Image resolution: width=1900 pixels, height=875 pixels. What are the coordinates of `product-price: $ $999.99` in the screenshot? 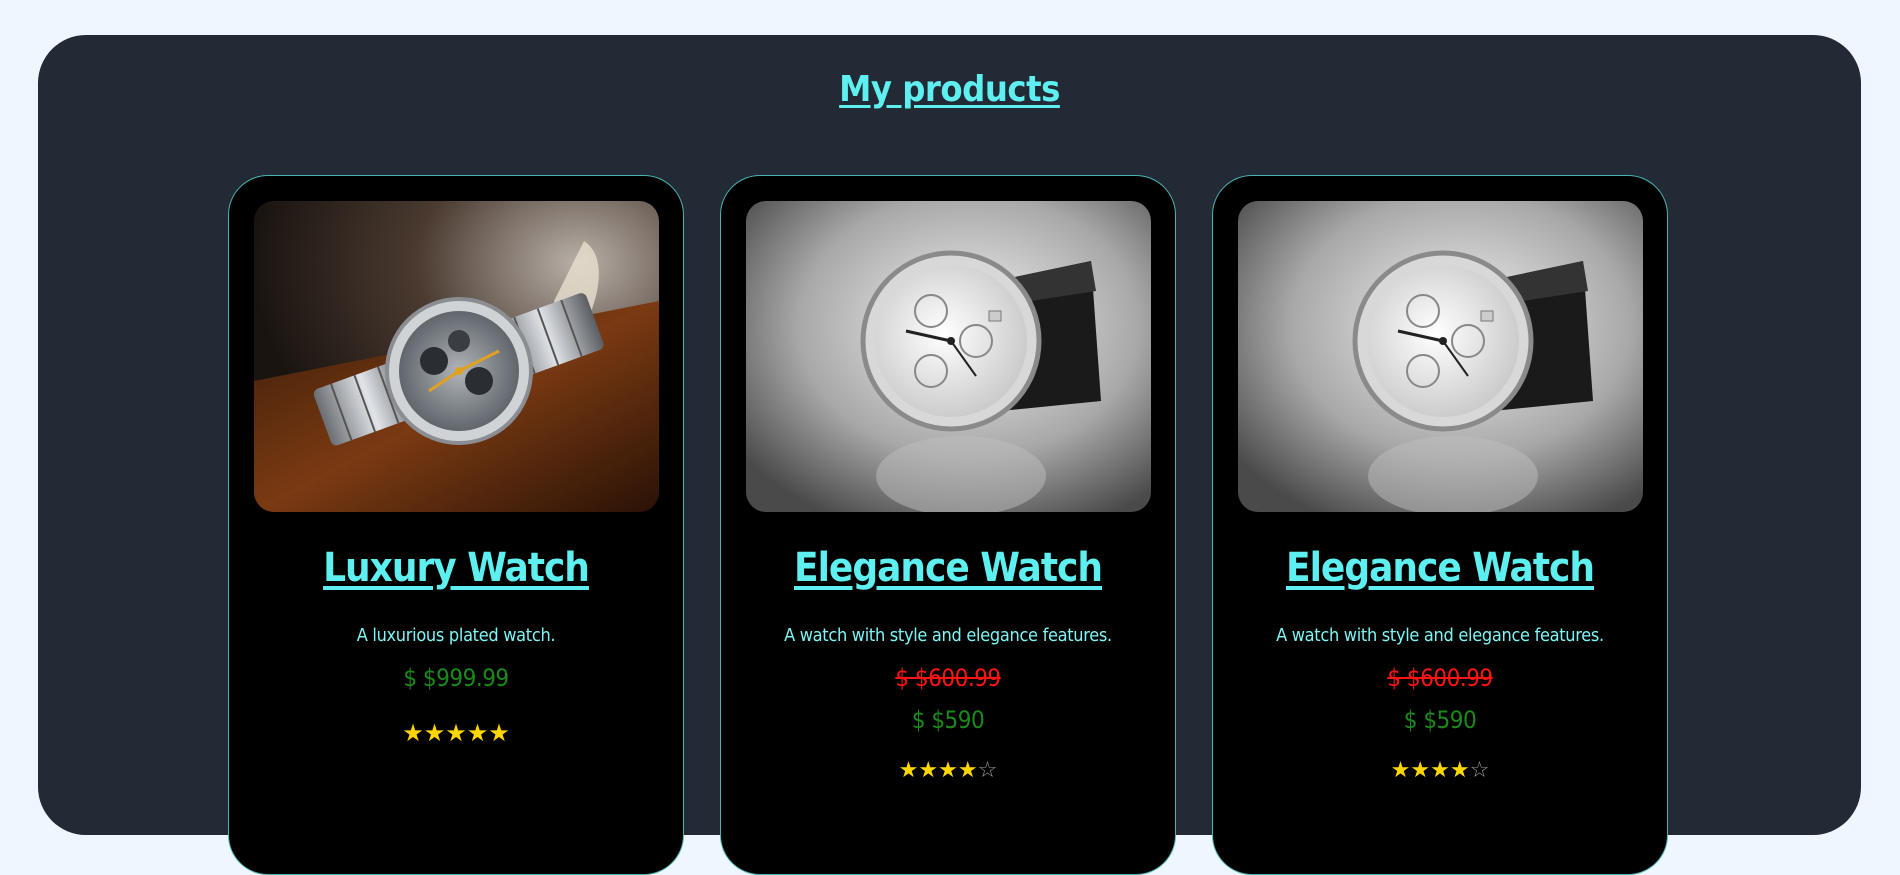 It's located at (456, 678).